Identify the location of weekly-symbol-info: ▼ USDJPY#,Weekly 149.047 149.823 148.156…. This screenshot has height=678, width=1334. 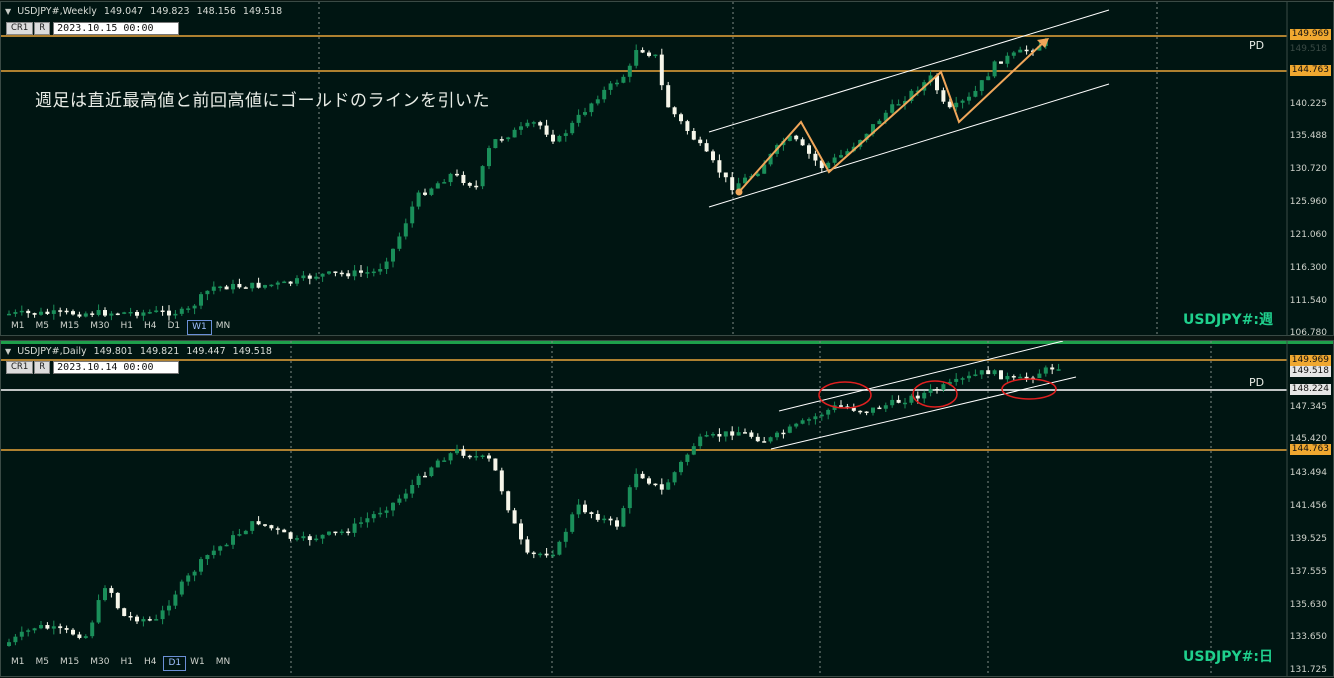
(145, 11).